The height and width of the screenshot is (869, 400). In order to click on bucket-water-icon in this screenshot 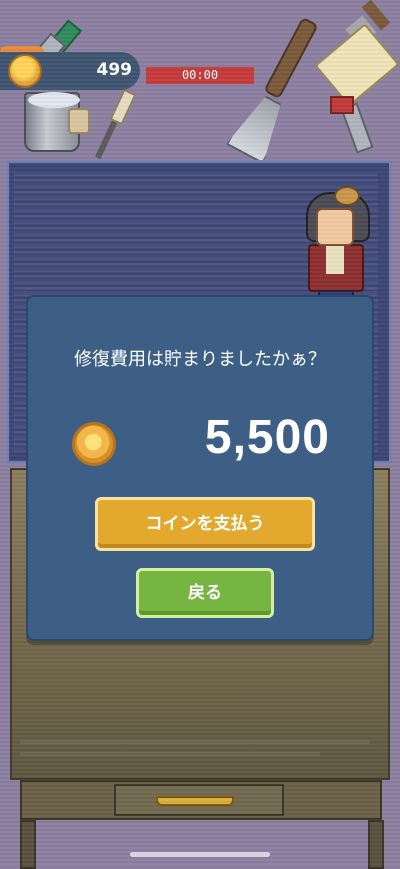, I will do `click(54, 100)`.